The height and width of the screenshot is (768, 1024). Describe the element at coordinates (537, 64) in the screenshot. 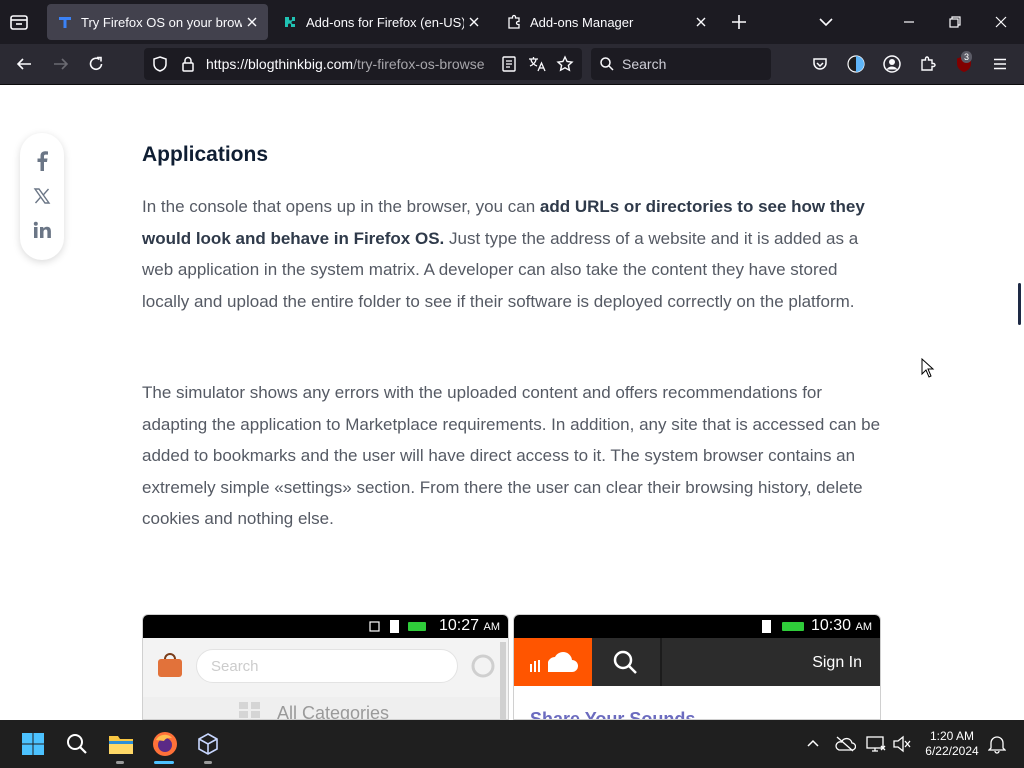

I see `translate-icon` at that location.